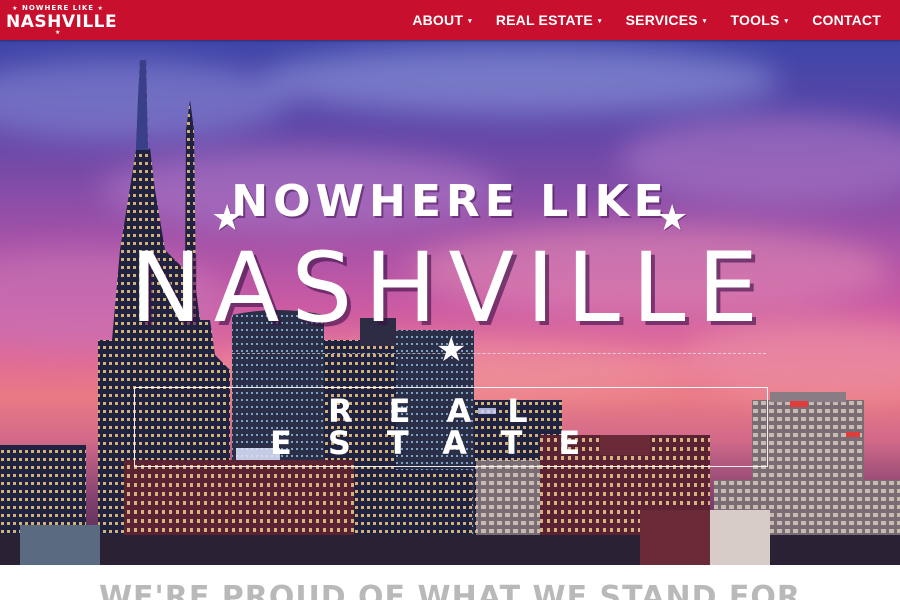 The width and height of the screenshot is (900, 600). Describe the element at coordinates (499, 353) in the screenshot. I see `divider` at that location.